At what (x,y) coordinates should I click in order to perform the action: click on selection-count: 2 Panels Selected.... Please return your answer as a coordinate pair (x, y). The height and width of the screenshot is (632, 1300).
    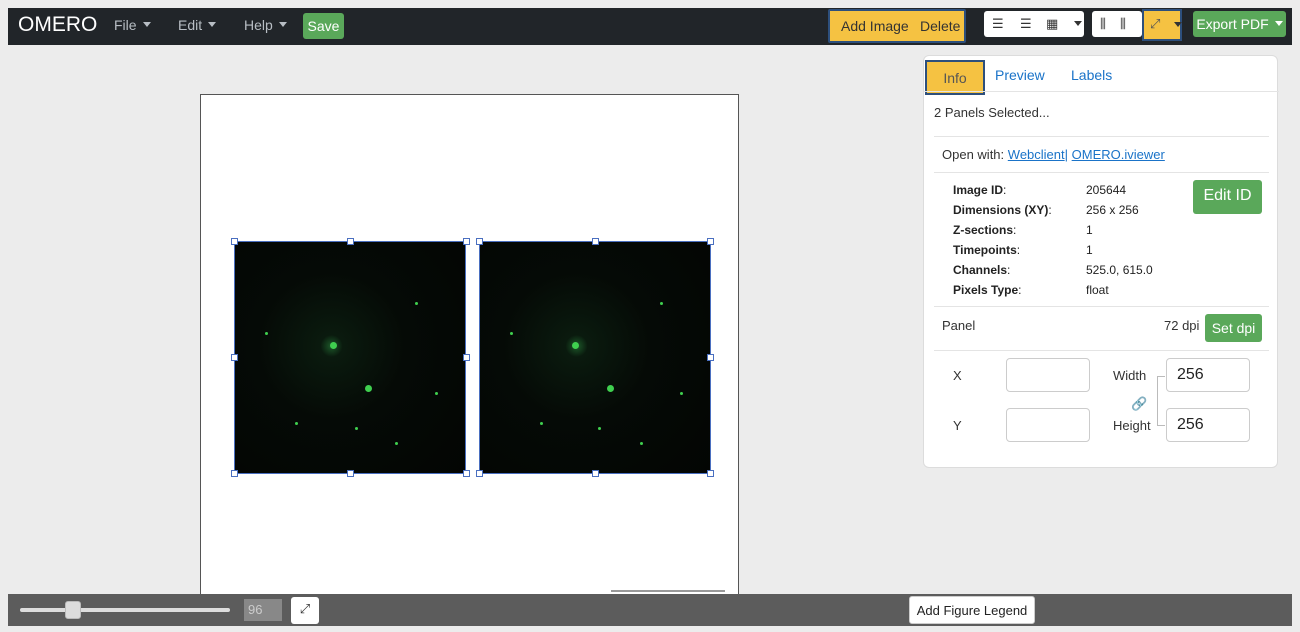
    Looking at the image, I should click on (992, 112).